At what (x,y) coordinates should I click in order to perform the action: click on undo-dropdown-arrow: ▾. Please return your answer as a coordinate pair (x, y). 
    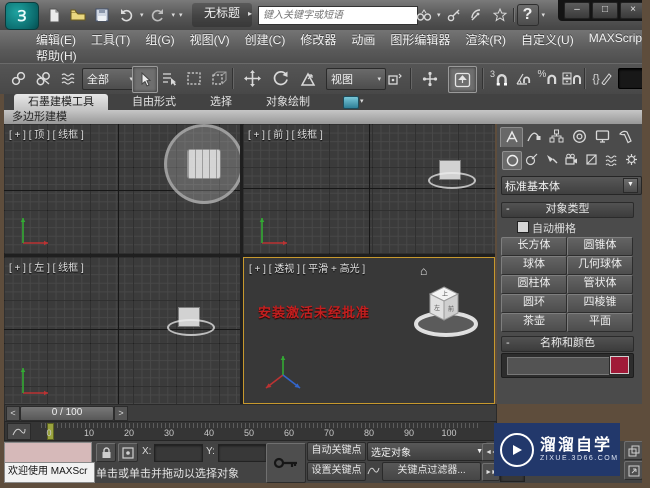
    Looking at the image, I should click on (142, 15).